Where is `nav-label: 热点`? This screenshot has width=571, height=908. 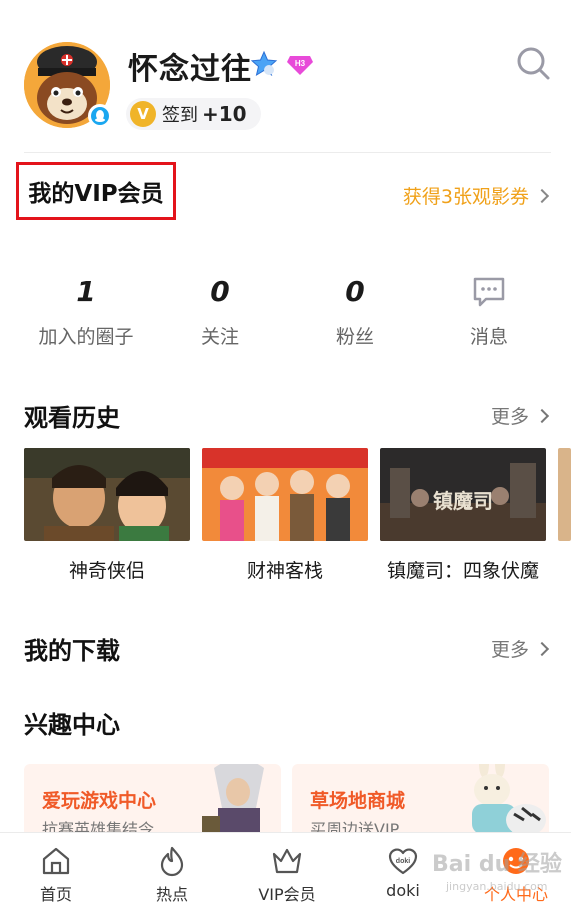 nav-label: 热点 is located at coordinates (171, 894).